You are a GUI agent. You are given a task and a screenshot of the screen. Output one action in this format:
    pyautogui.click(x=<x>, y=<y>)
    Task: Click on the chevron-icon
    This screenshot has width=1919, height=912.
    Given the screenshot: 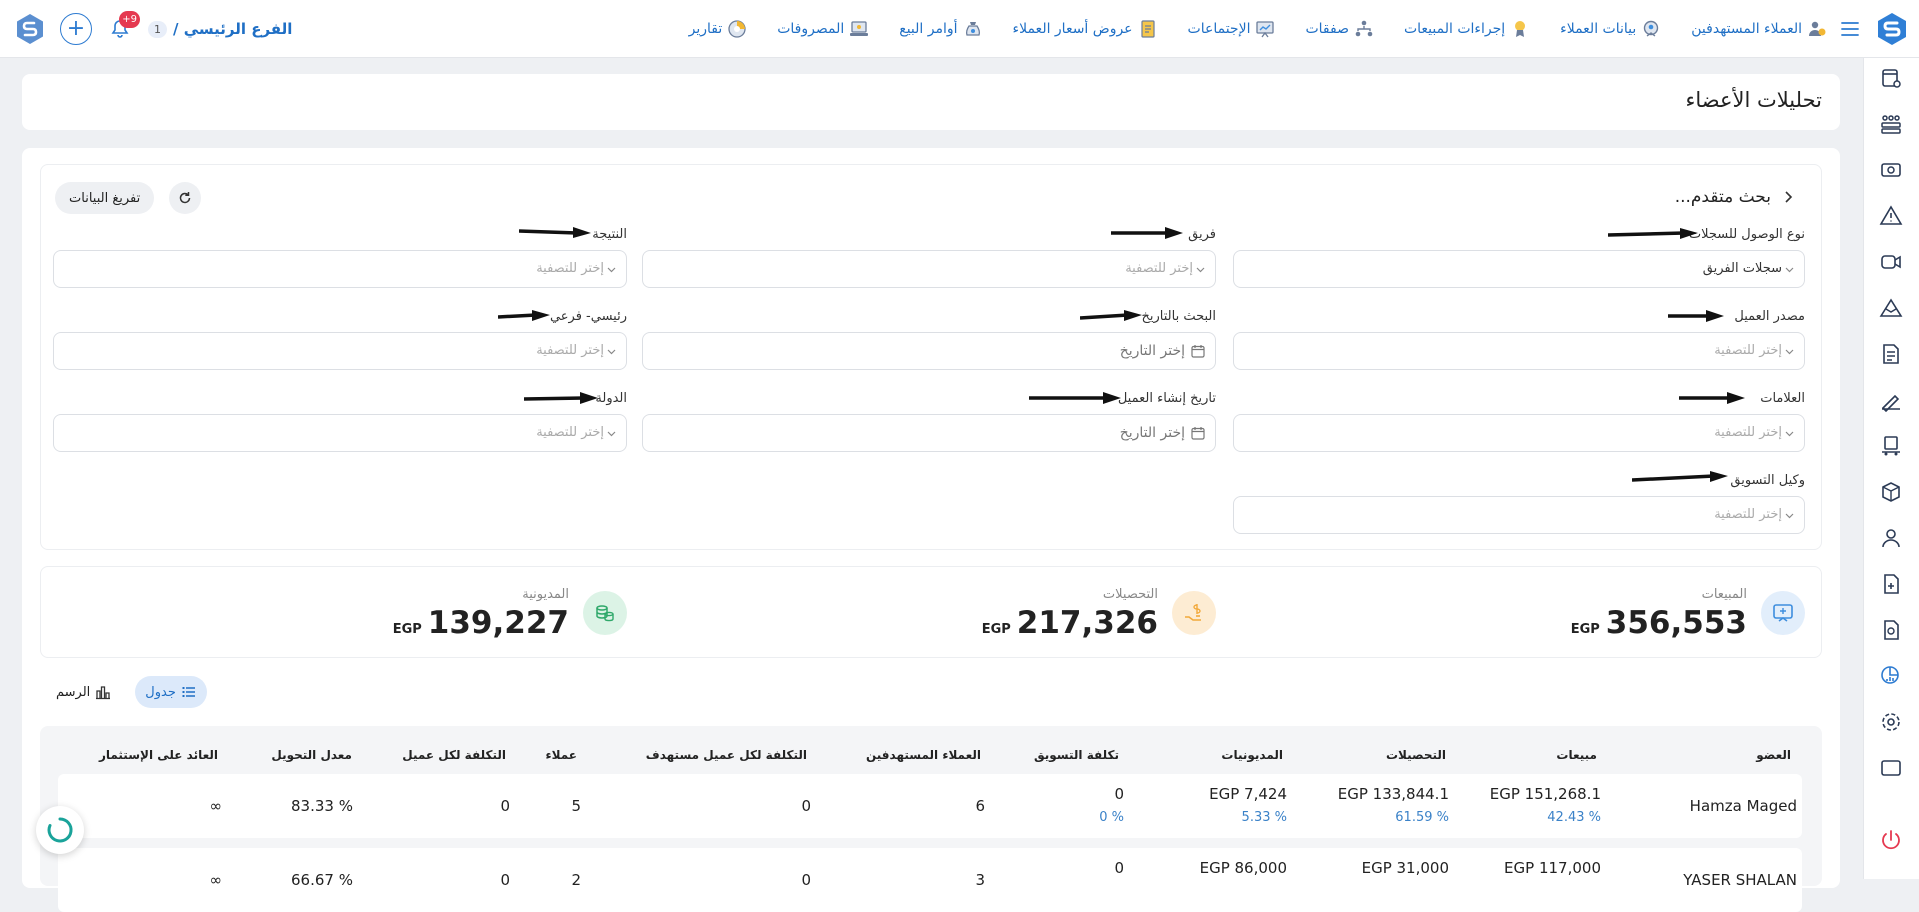 What is the action you would take?
    pyautogui.click(x=1789, y=197)
    